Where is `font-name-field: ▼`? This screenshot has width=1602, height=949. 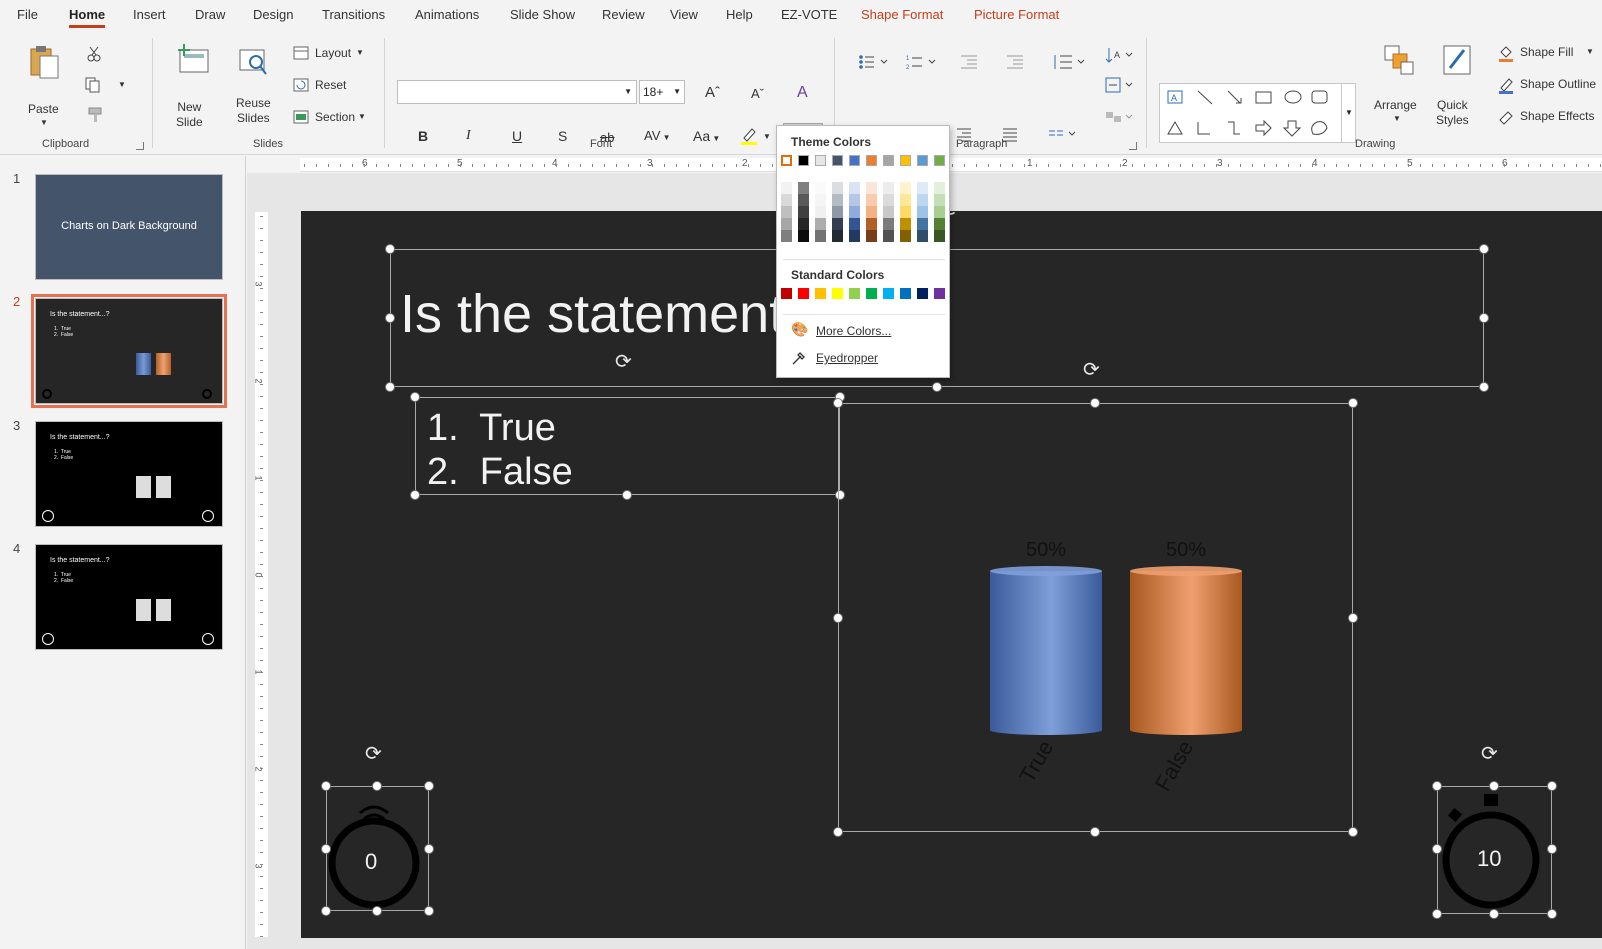 font-name-field: ▼ is located at coordinates (517, 92).